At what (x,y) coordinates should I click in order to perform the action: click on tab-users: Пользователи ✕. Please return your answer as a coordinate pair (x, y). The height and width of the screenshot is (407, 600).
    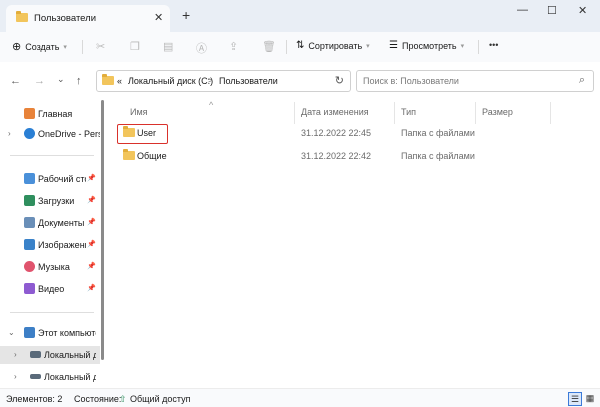
    Looking at the image, I should click on (88, 18).